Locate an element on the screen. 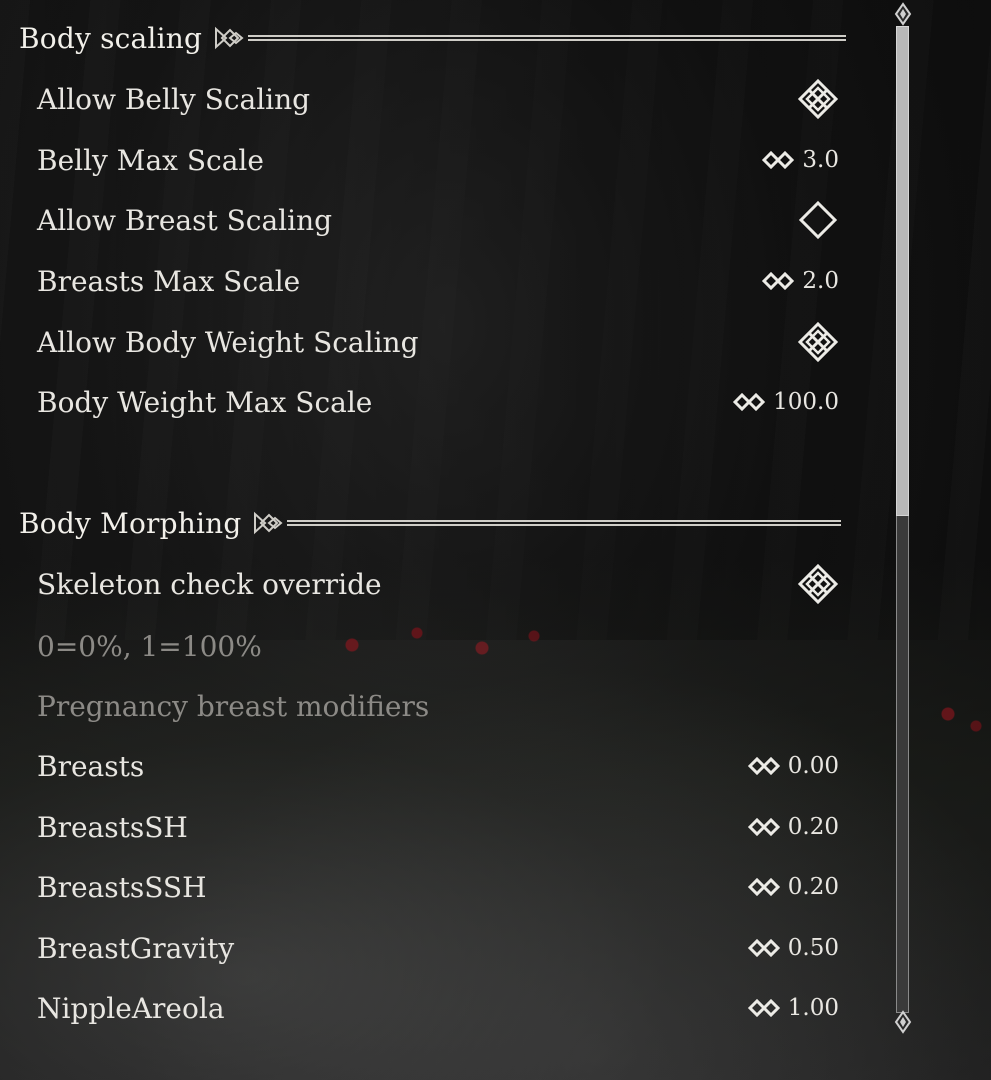 This screenshot has width=991, height=1080. option-label: BreastGravity is located at coordinates (136, 948).